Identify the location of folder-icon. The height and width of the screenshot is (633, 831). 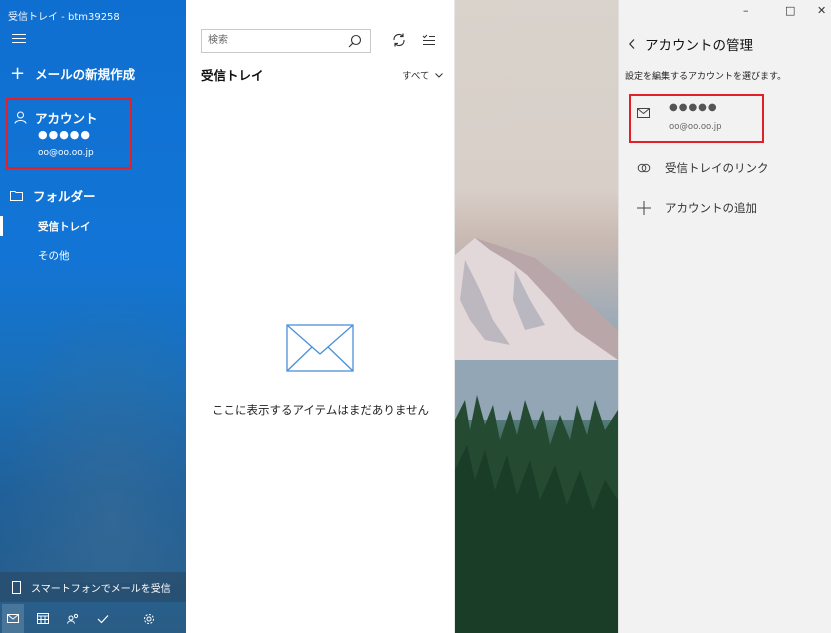
(16, 196).